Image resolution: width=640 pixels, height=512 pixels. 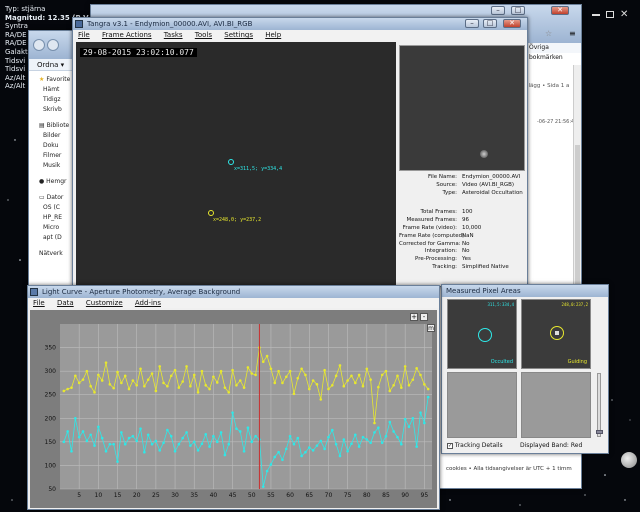 What do you see at coordinates (214, 495) in the screenshot?
I see `x-tick-label: 40` at bounding box center [214, 495].